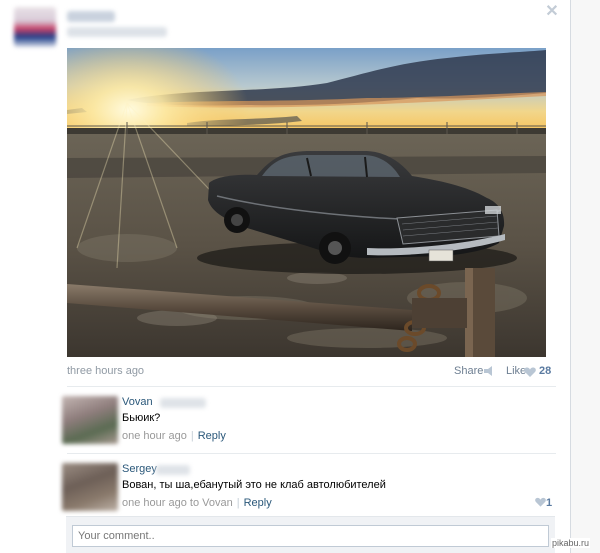 This screenshot has height=553, width=600. I want to click on post-header, so click(94, 29).